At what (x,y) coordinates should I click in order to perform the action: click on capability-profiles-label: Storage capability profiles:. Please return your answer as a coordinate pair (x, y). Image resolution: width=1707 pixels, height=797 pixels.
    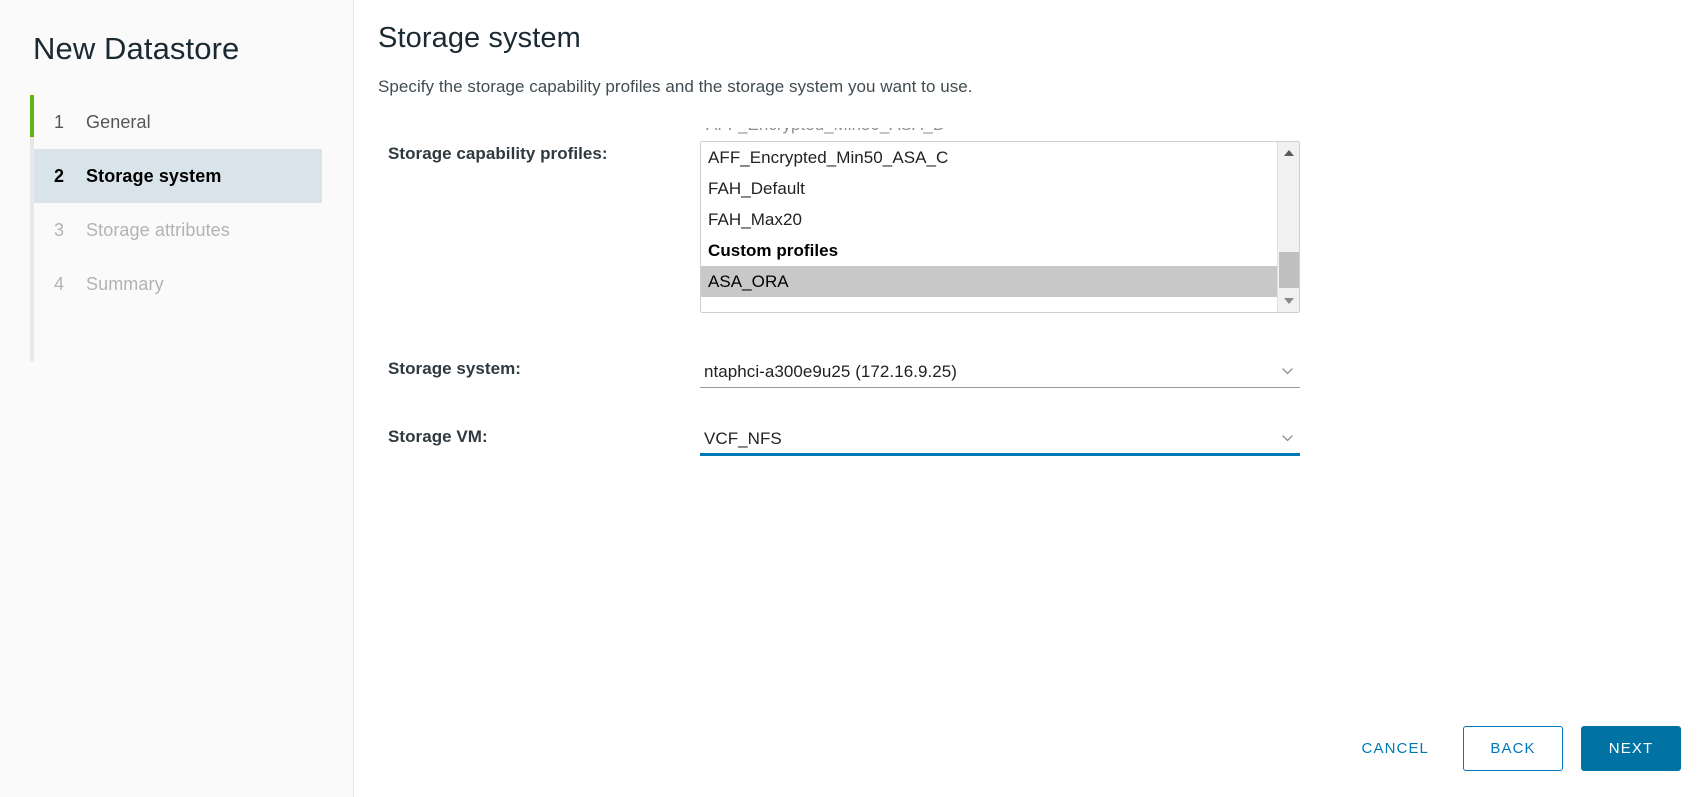
    Looking at the image, I should click on (498, 153).